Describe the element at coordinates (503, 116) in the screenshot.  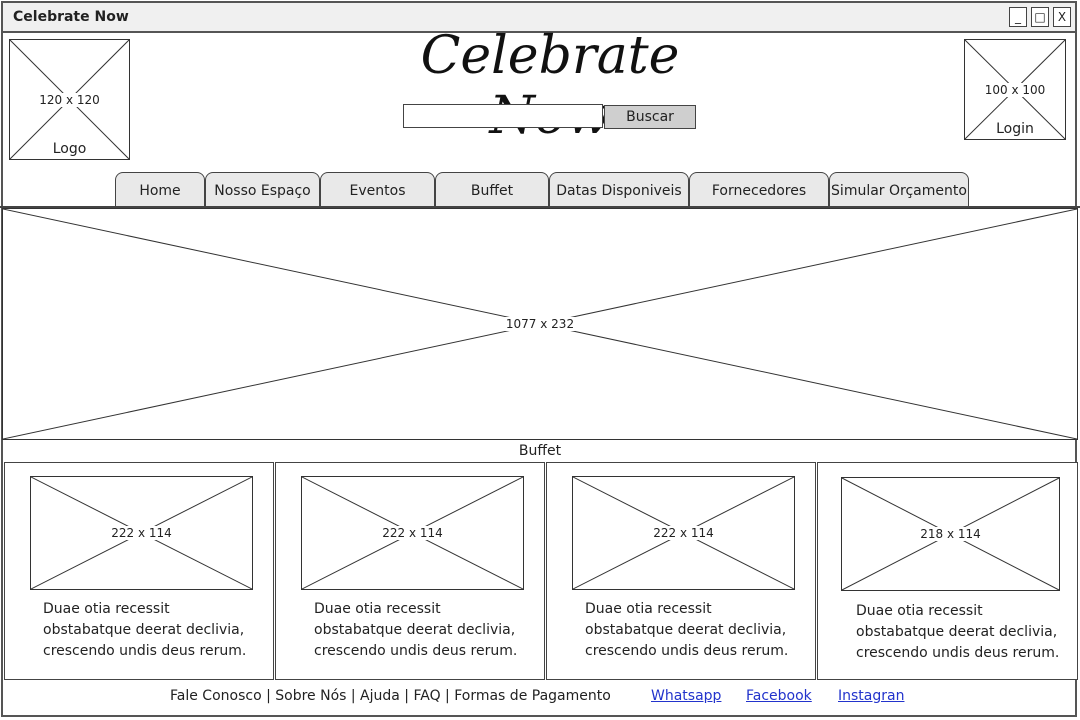
I see `search-input` at that location.